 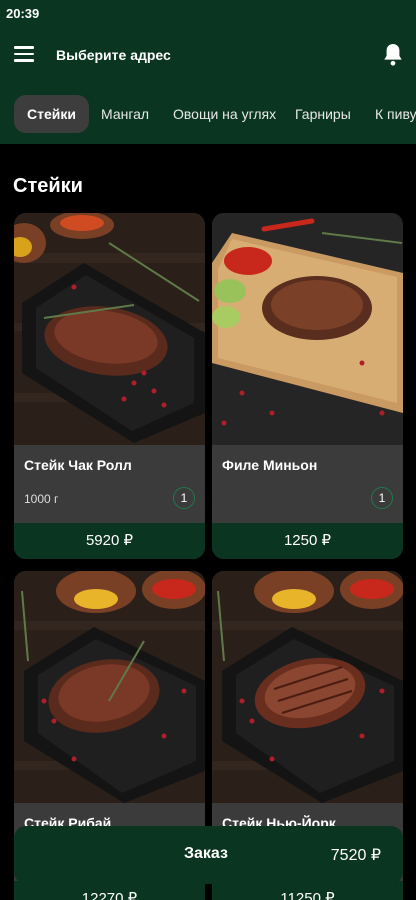 What do you see at coordinates (109, 541) in the screenshot?
I see `price-button: 5920 ₽` at bounding box center [109, 541].